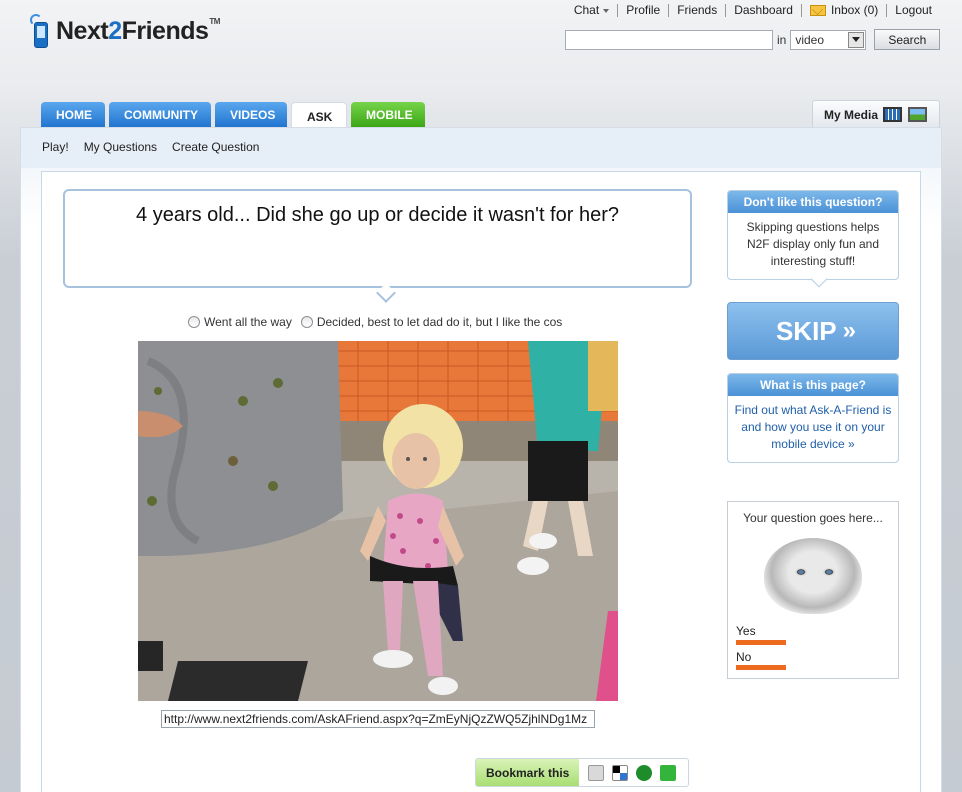 Image resolution: width=962 pixels, height=792 pixels. I want to click on what-is-this-title: What is this page?, so click(813, 385).